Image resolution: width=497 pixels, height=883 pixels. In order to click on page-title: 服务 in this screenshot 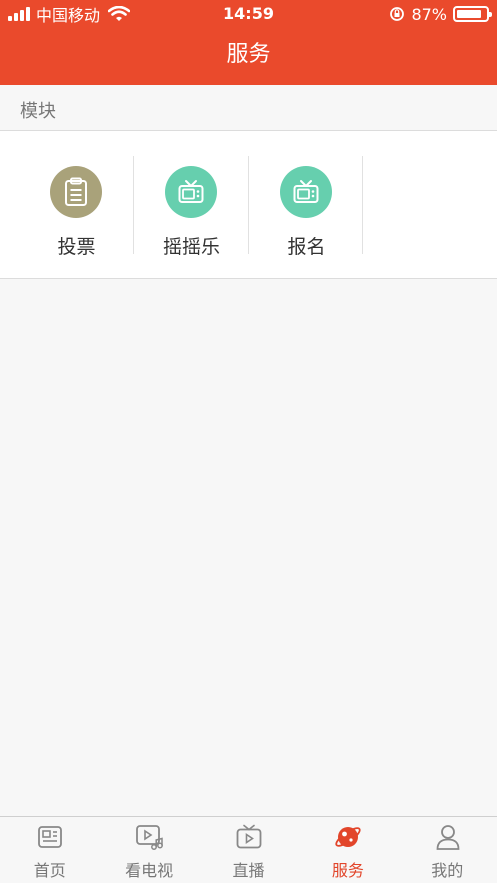, I will do `click(248, 54)`.